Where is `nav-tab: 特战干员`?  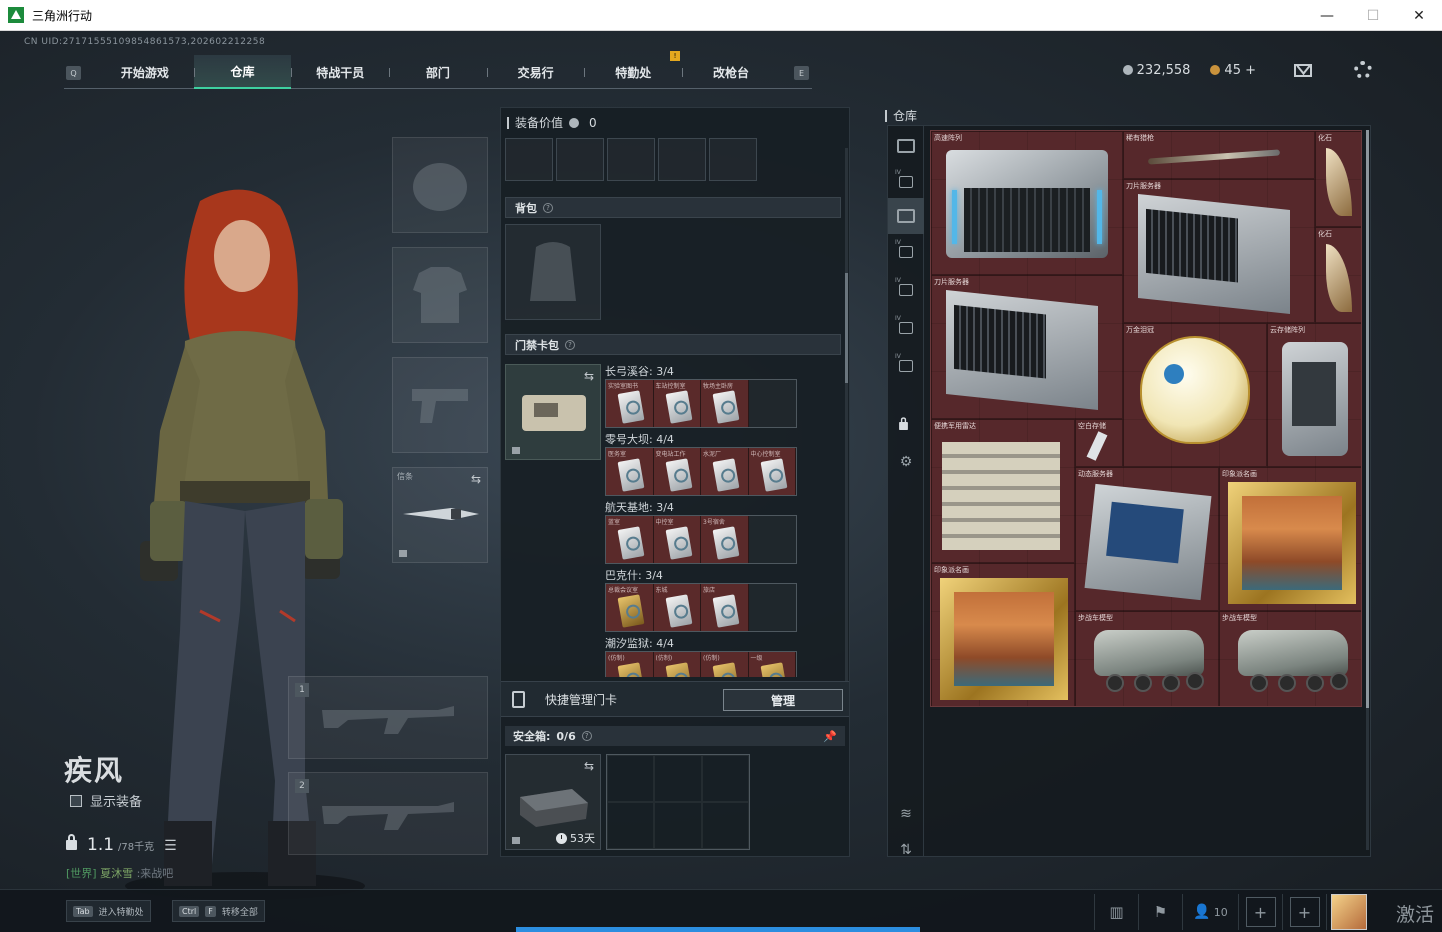 nav-tab: 特战干员 is located at coordinates (340, 72).